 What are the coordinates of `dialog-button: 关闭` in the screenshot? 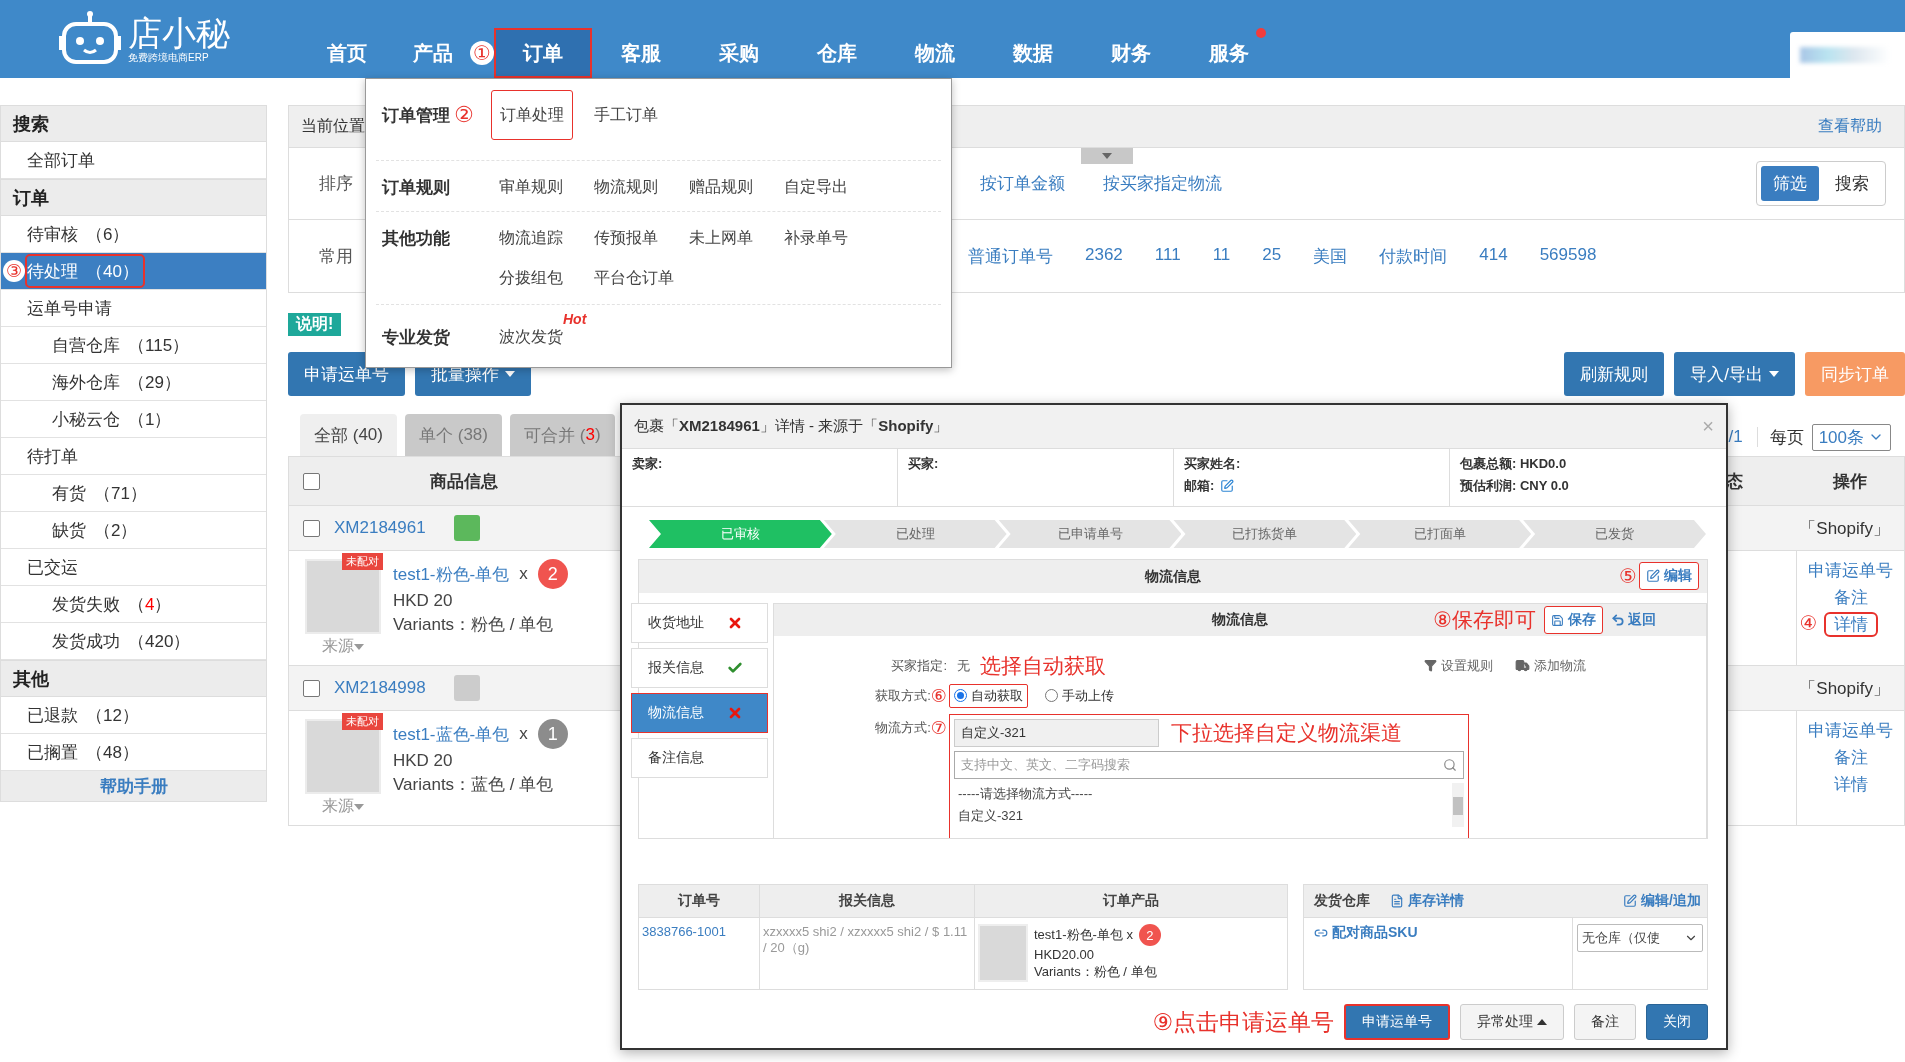 It's located at (1677, 1022).